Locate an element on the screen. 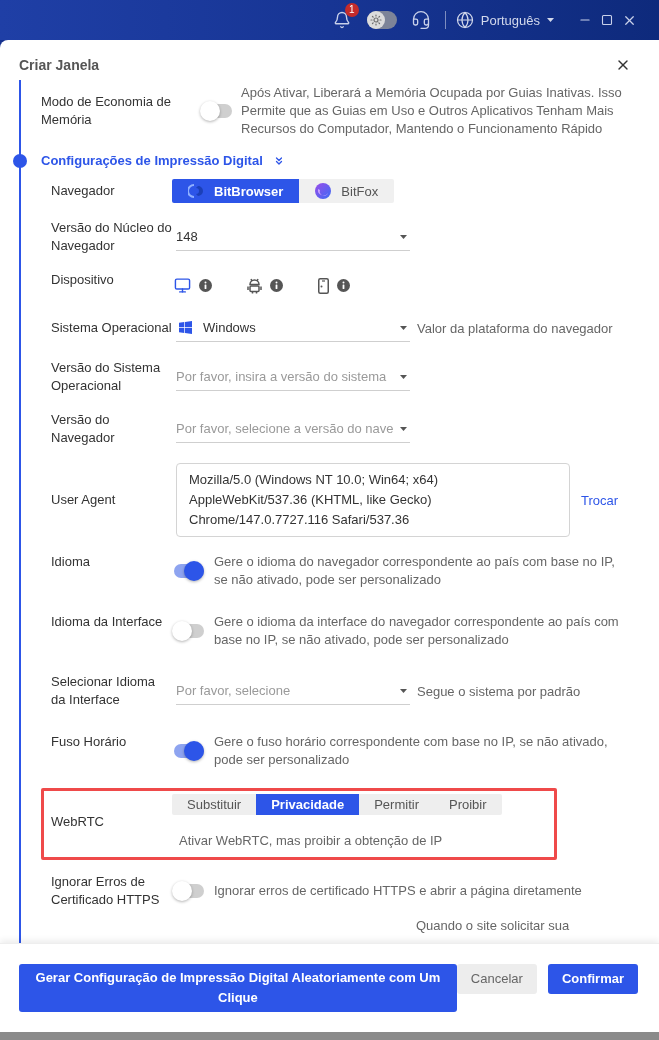 The image size is (659, 1040). field-label: Versão do Navegador is located at coordinates (83, 429).